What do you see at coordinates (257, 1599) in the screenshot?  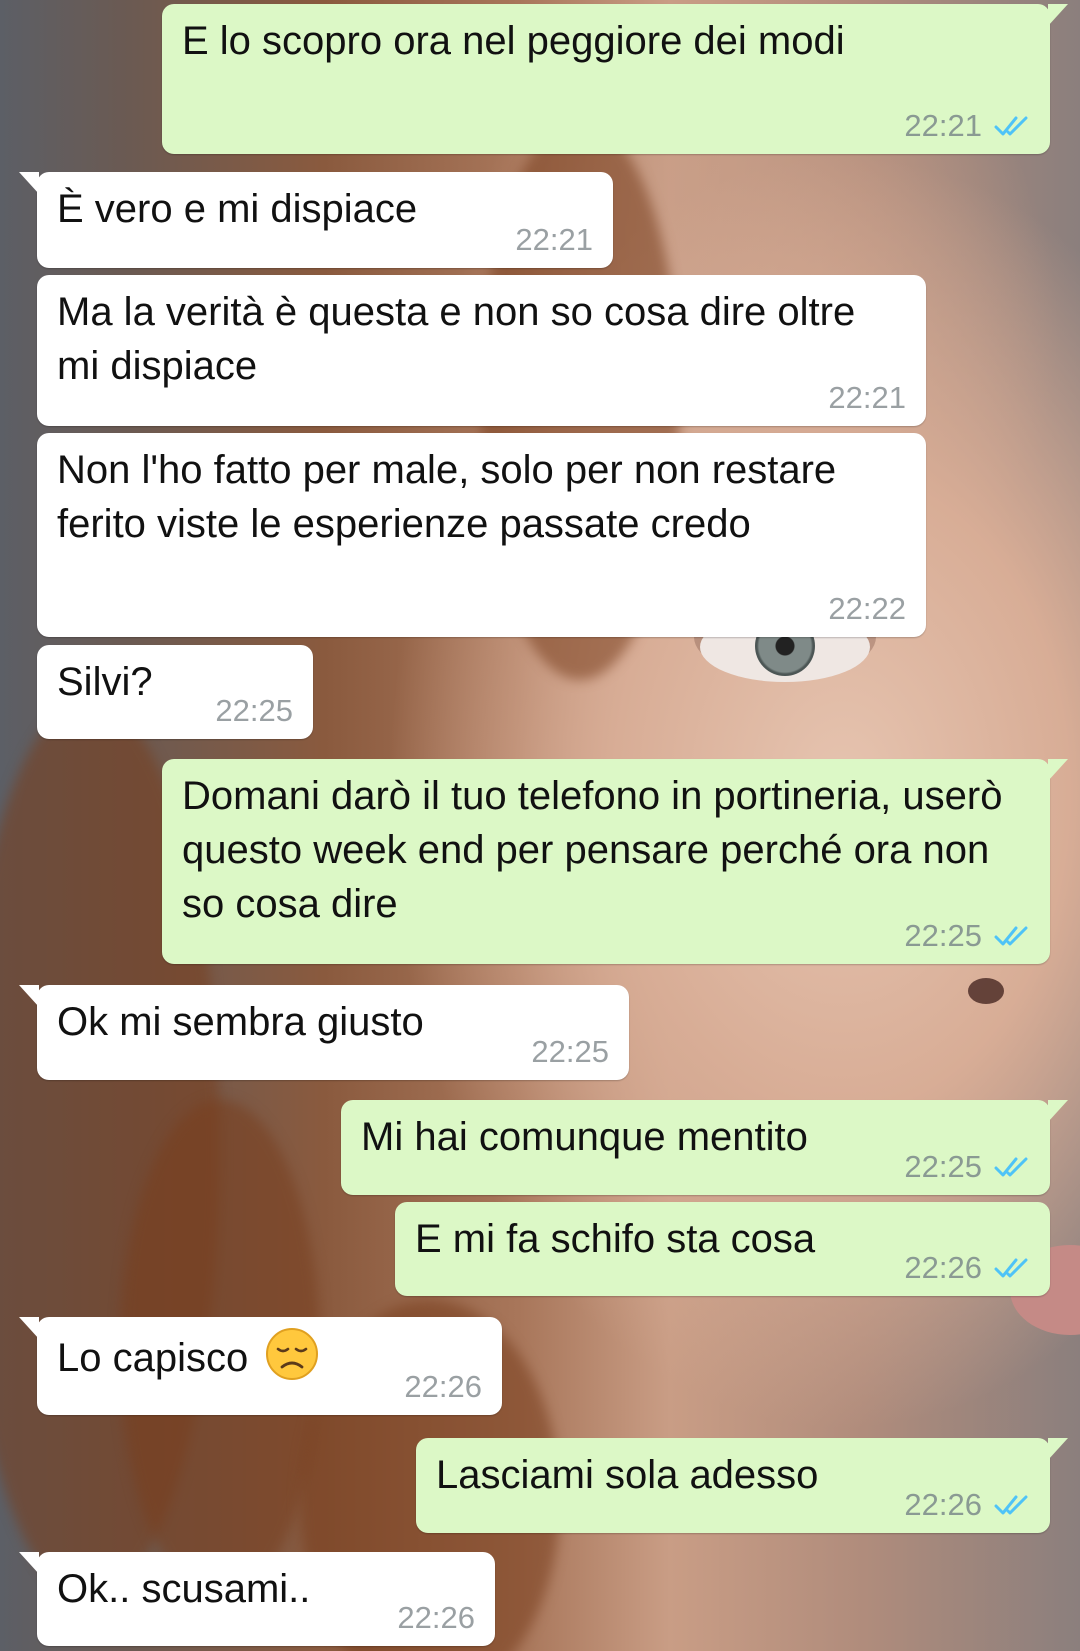 I see `message-bubble-incoming: Ok.. scusami.. 22:26` at bounding box center [257, 1599].